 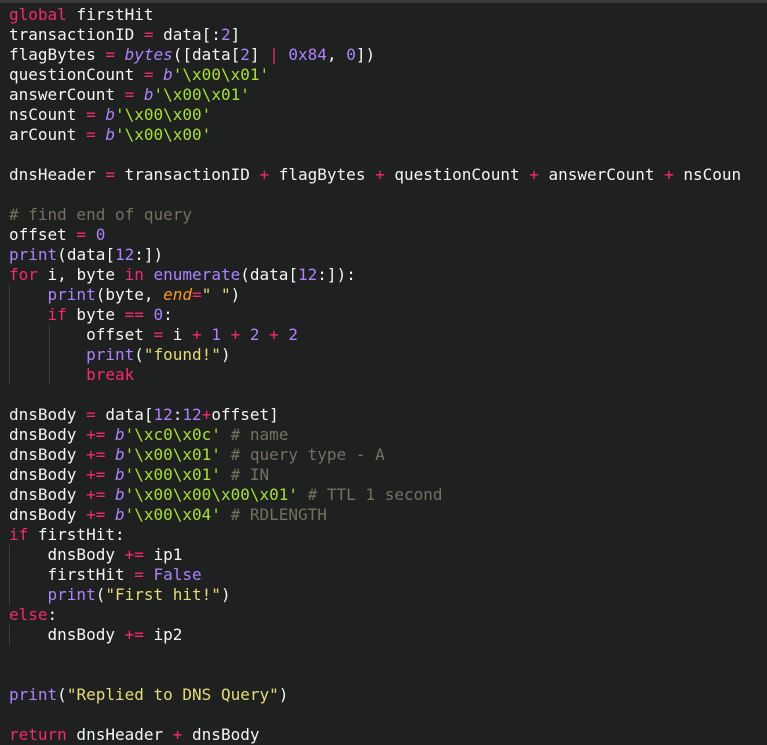 I want to click on code-line: dnsBody = data[12:12+offset], so click(x=375, y=415).